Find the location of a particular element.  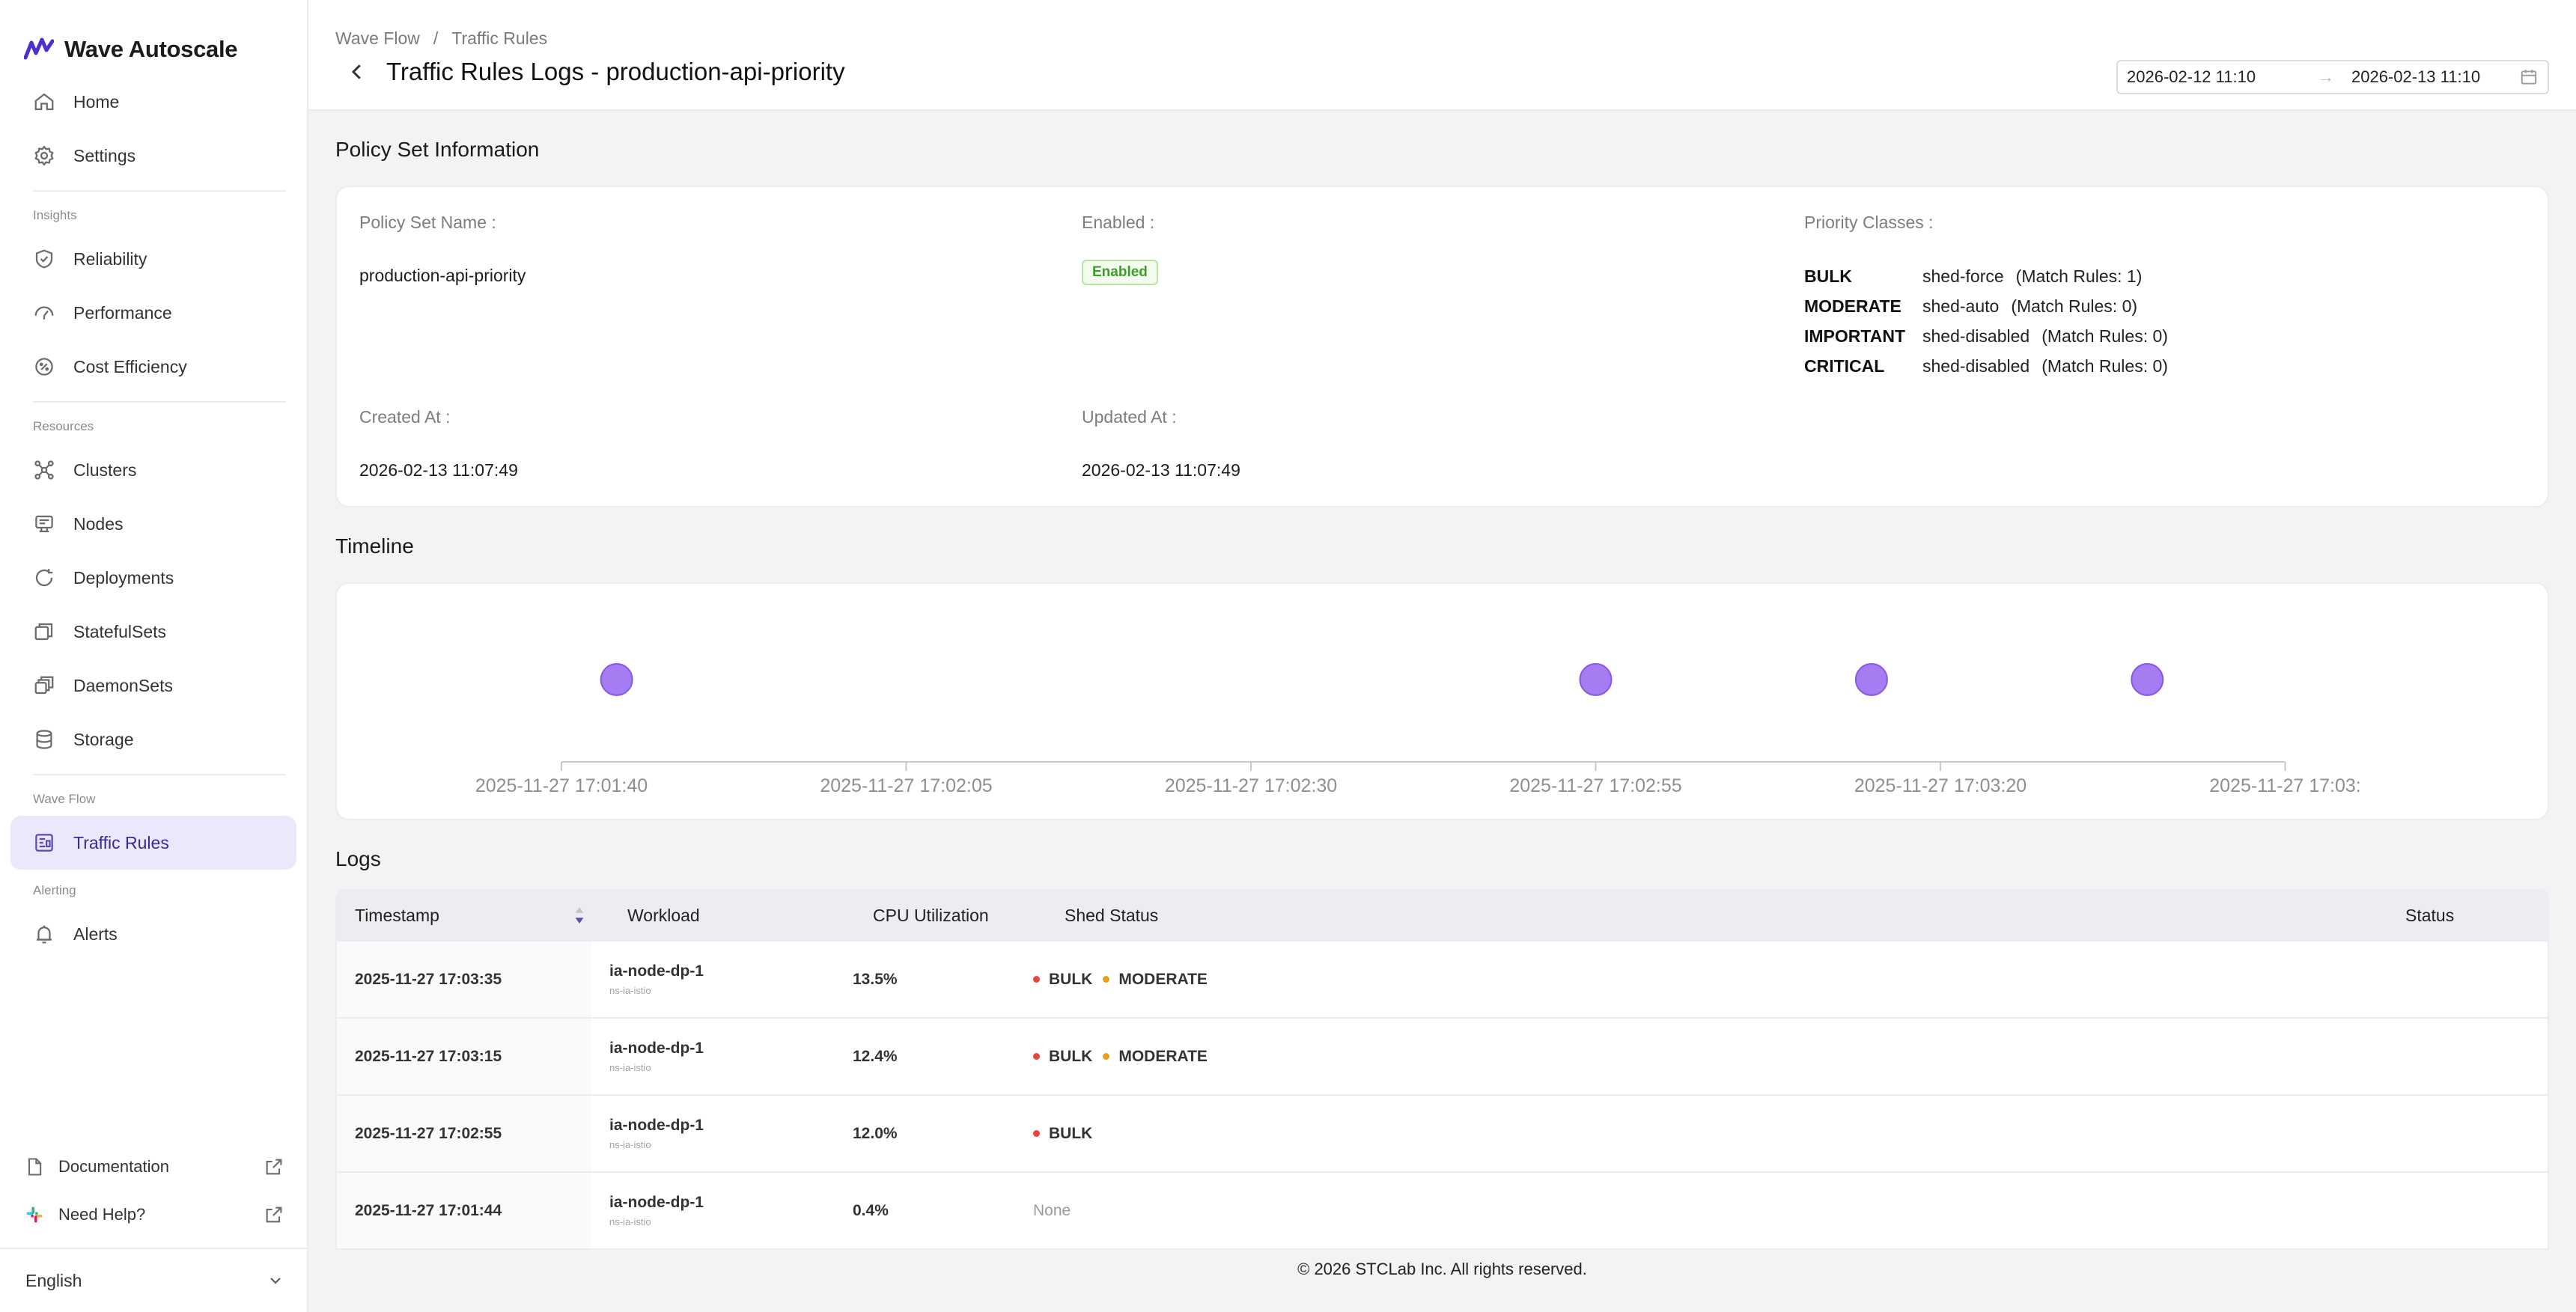

priority-class-name: BULK is located at coordinates (1828, 276).